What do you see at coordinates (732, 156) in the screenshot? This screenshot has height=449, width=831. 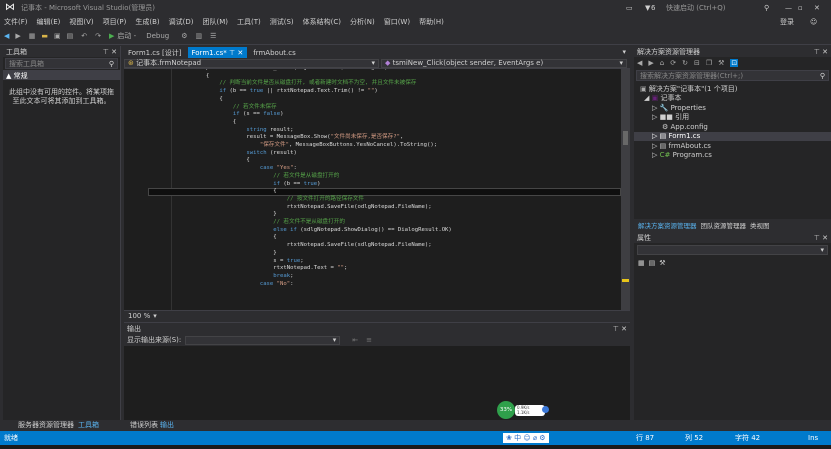 I see `tree-item-program: ▷ C# Program.cs` at bounding box center [732, 156].